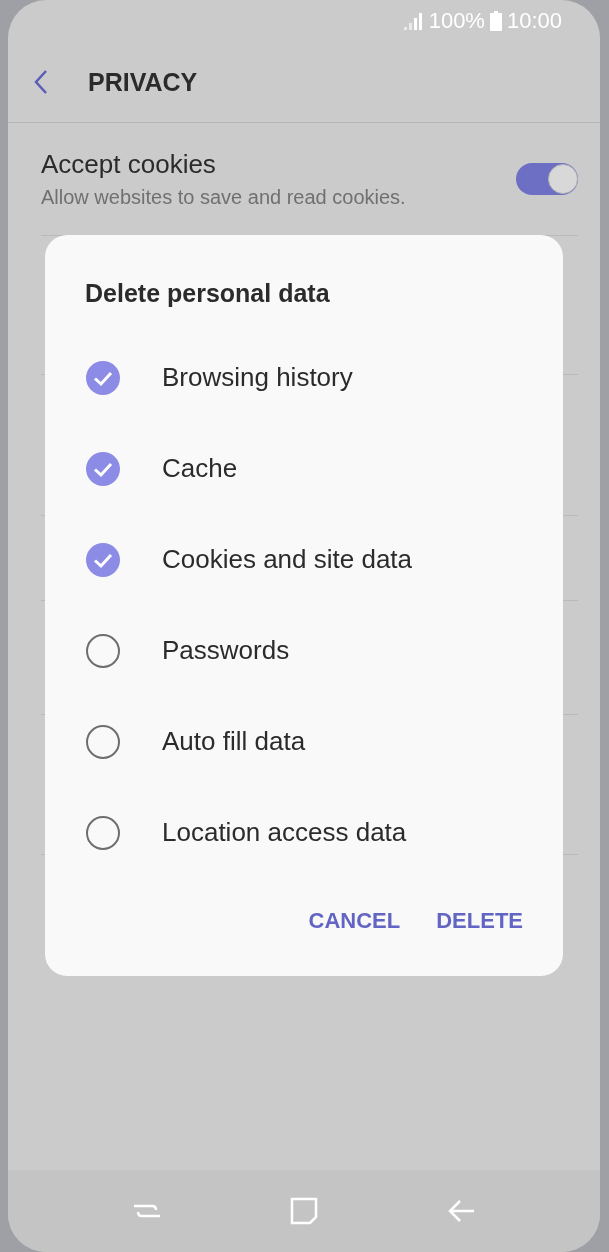 The width and height of the screenshot is (609, 1252). I want to click on screen-title: PRIVACY, so click(143, 82).